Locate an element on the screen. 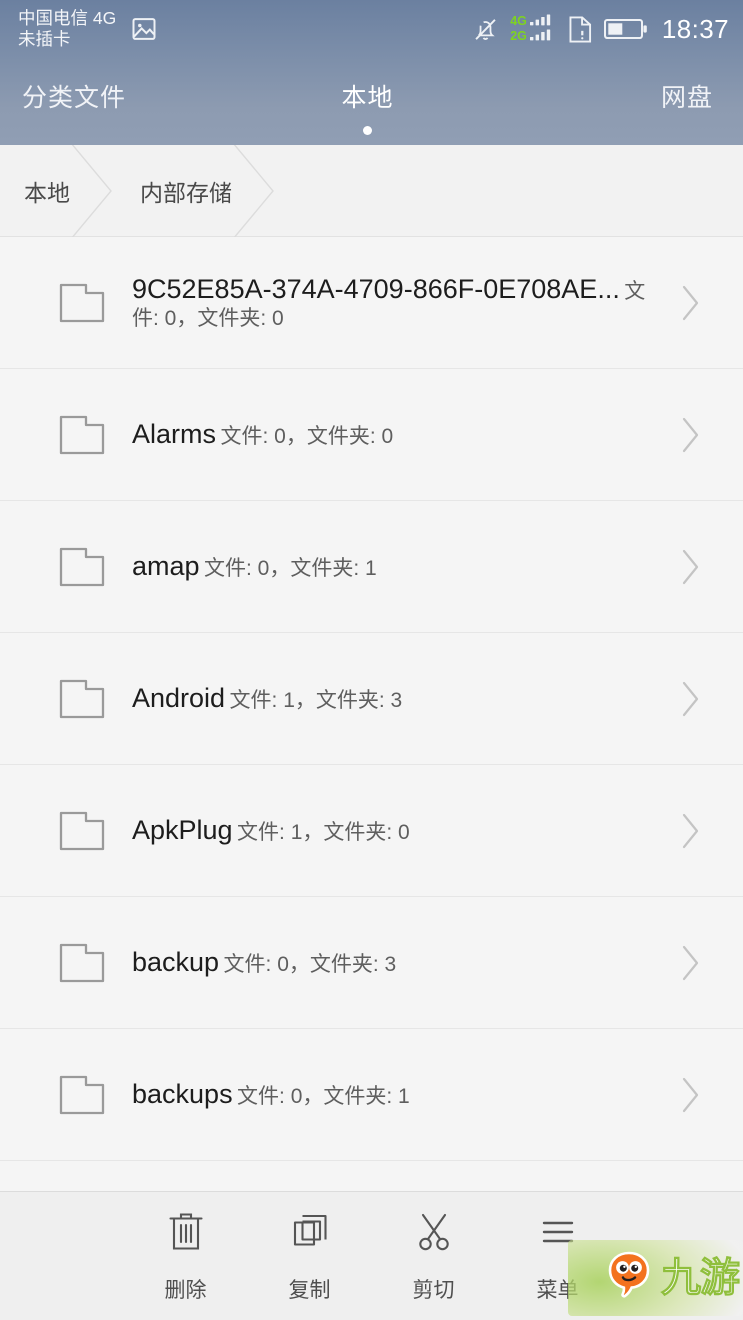 The image size is (743, 1320). tab-netdisk: 网盘 is located at coordinates (613, 86).